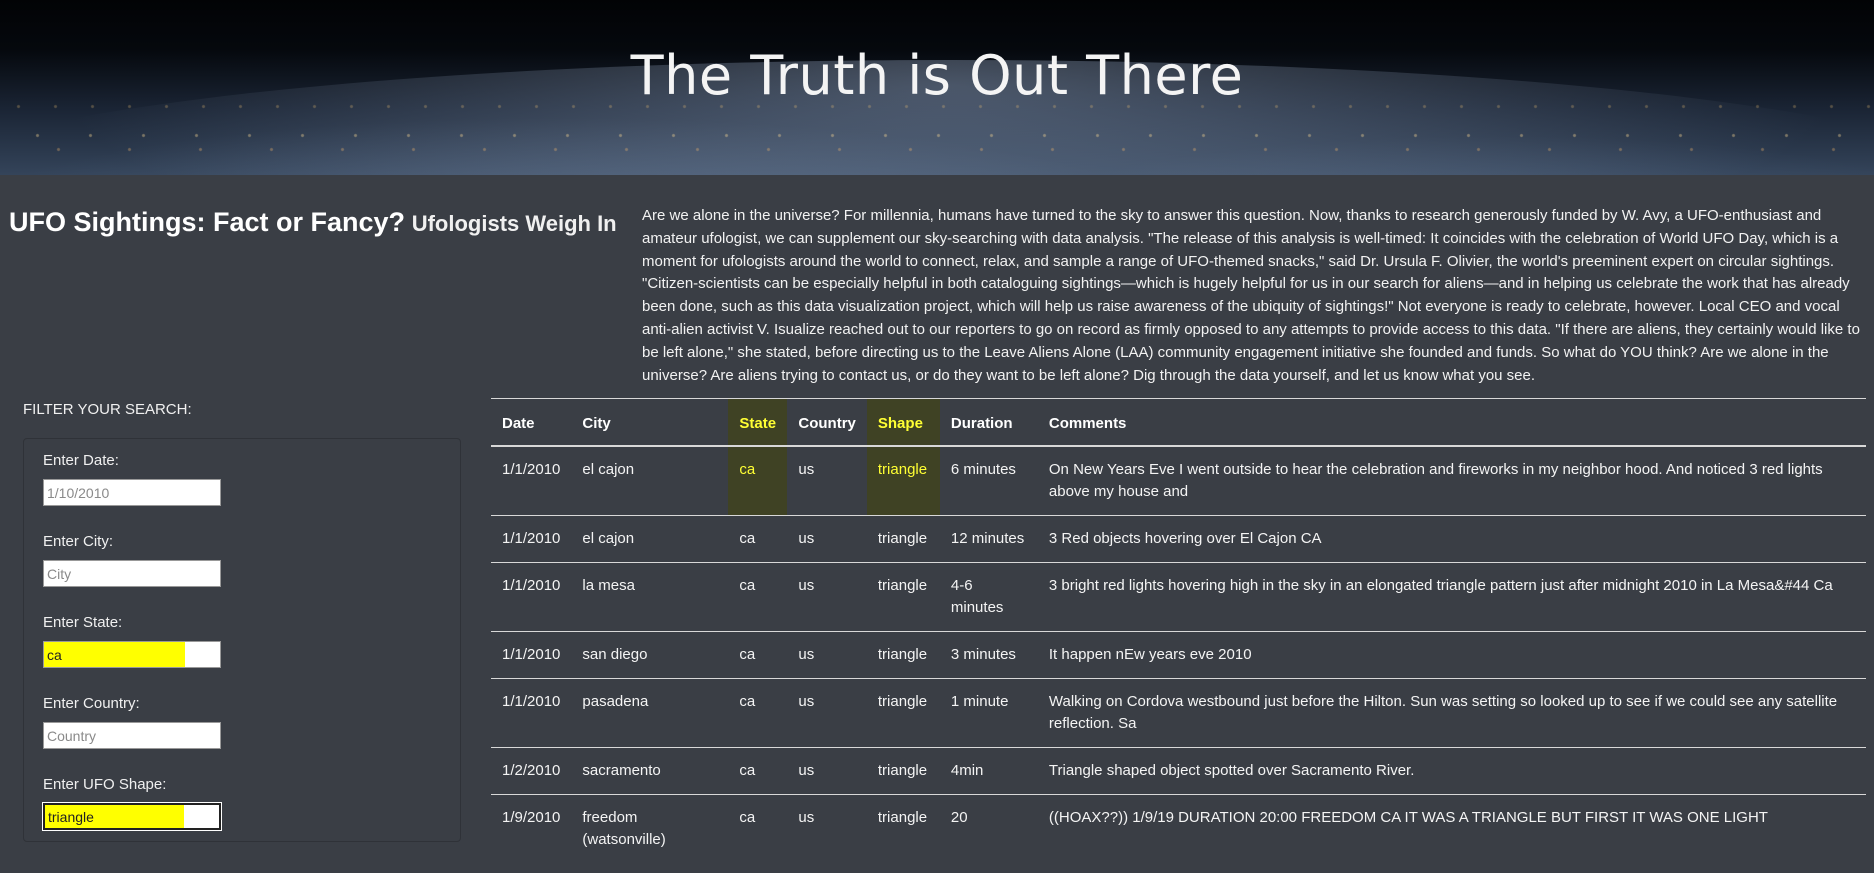 This screenshot has width=1874, height=873. What do you see at coordinates (758, 422) in the screenshot?
I see `header-state: State` at bounding box center [758, 422].